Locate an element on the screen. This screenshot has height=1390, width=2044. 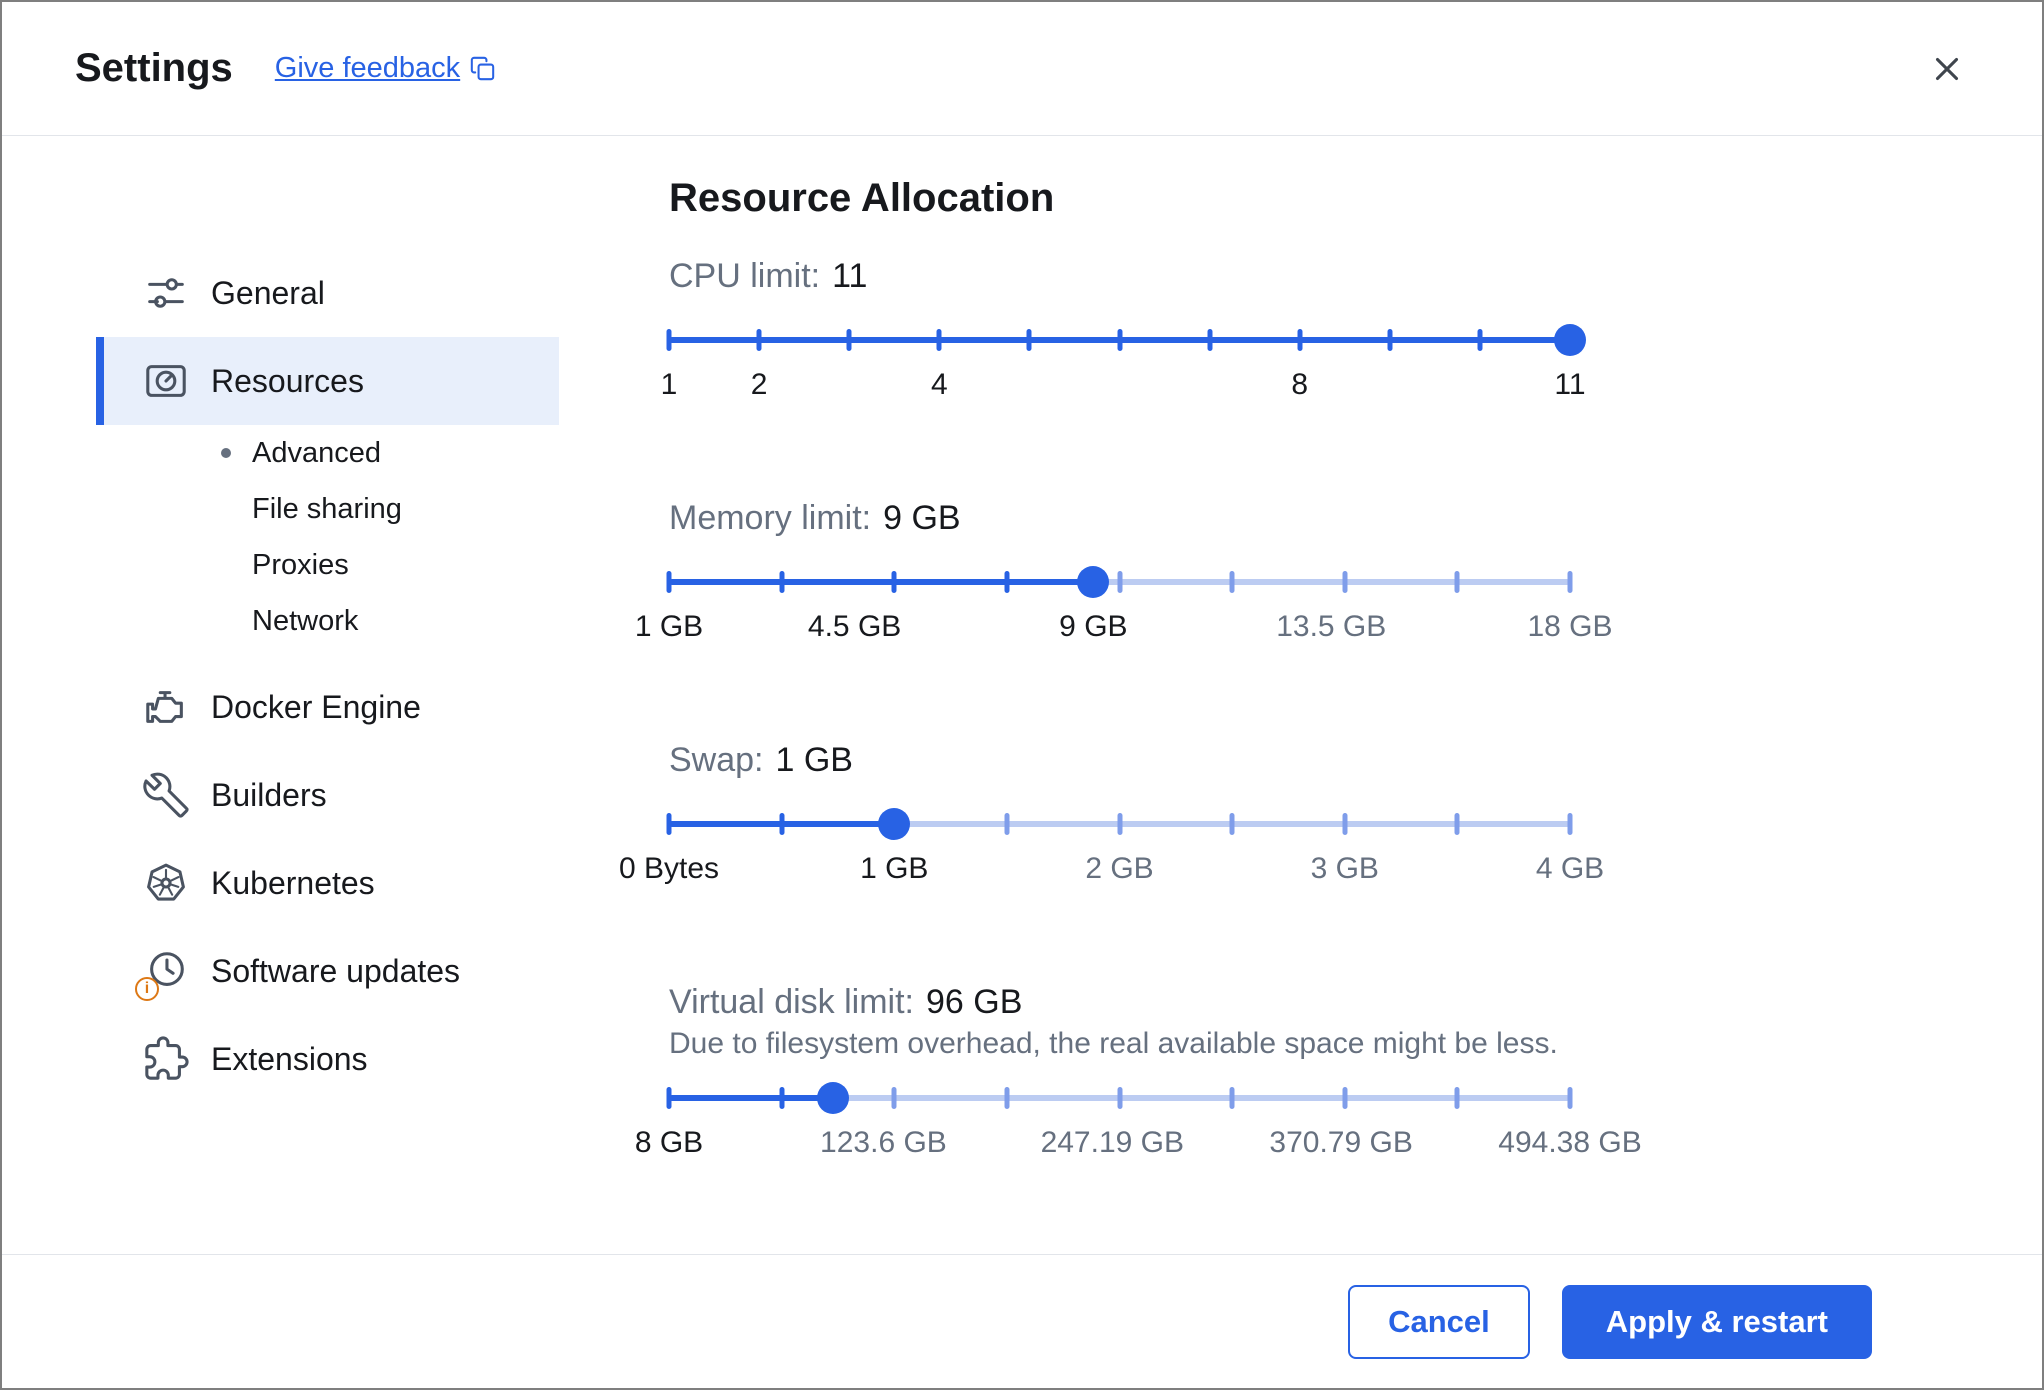
sidebar-item-extensions: Extensions is located at coordinates (327, 1059).